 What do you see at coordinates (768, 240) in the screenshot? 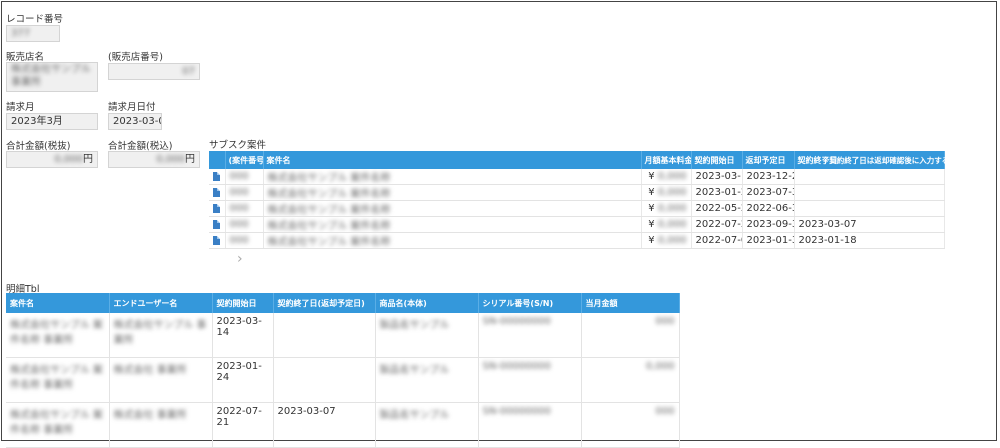
I see `subscription-cell-planned-end: 2023-01-30` at bounding box center [768, 240].